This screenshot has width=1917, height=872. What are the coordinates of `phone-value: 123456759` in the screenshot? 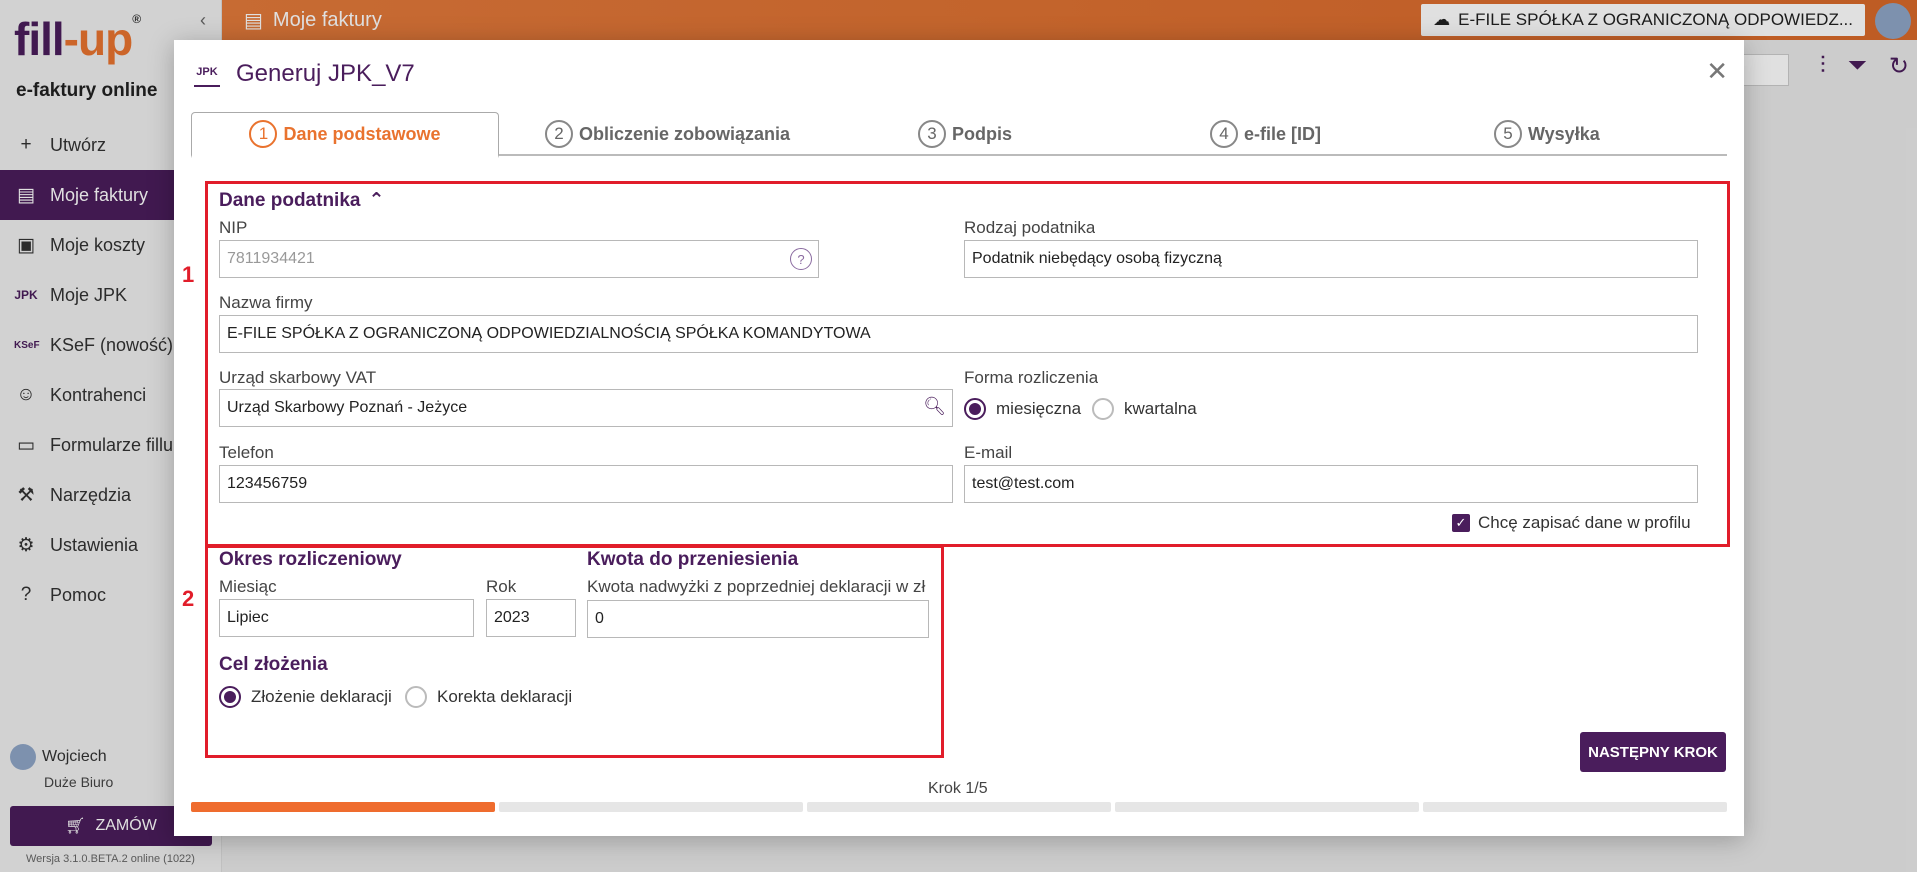 It's located at (267, 483).